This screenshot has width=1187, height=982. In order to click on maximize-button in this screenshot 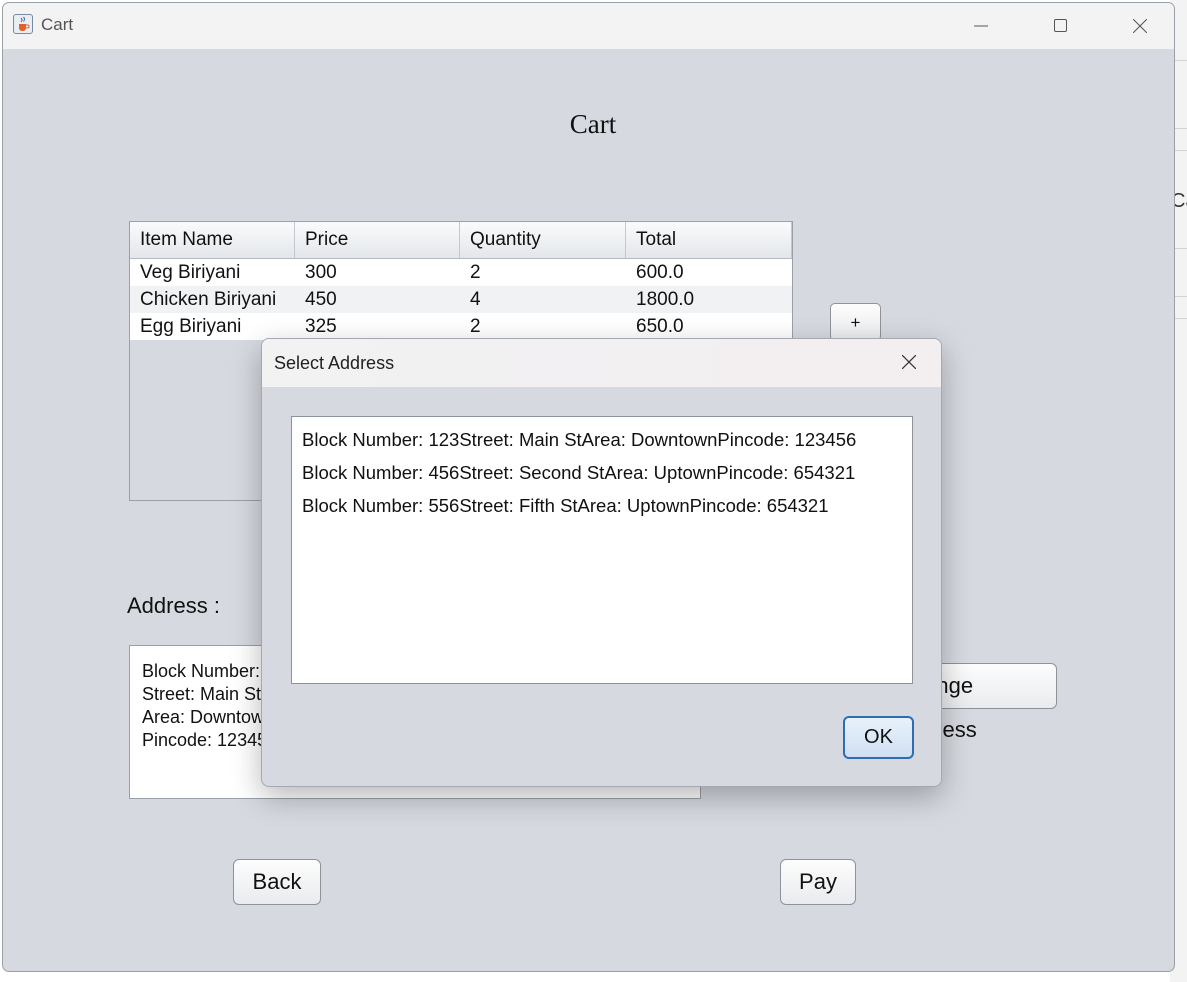, I will do `click(1061, 26)`.